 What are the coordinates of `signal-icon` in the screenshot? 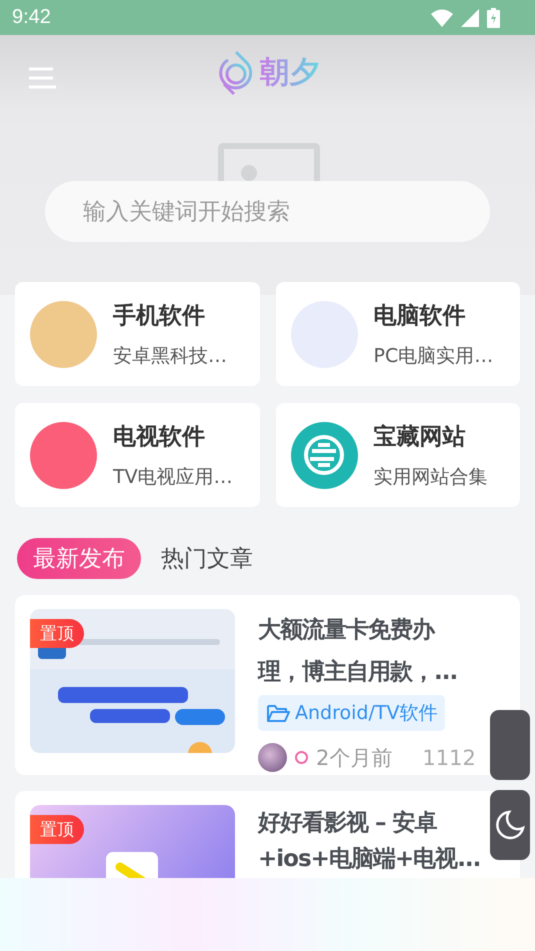 It's located at (470, 17).